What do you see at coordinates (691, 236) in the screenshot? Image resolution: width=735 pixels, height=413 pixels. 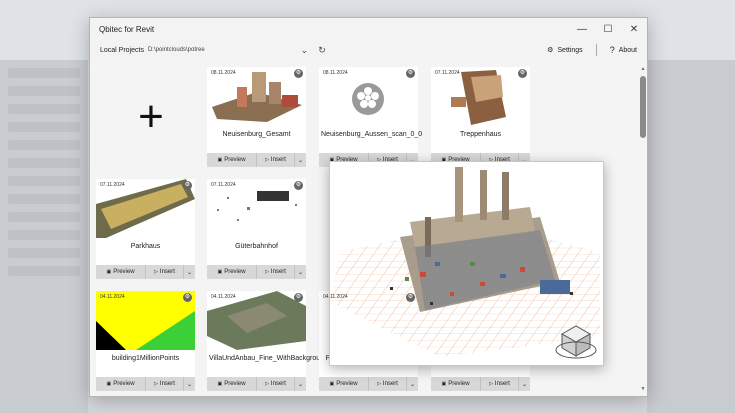 I see `background-right-panel` at bounding box center [691, 236].